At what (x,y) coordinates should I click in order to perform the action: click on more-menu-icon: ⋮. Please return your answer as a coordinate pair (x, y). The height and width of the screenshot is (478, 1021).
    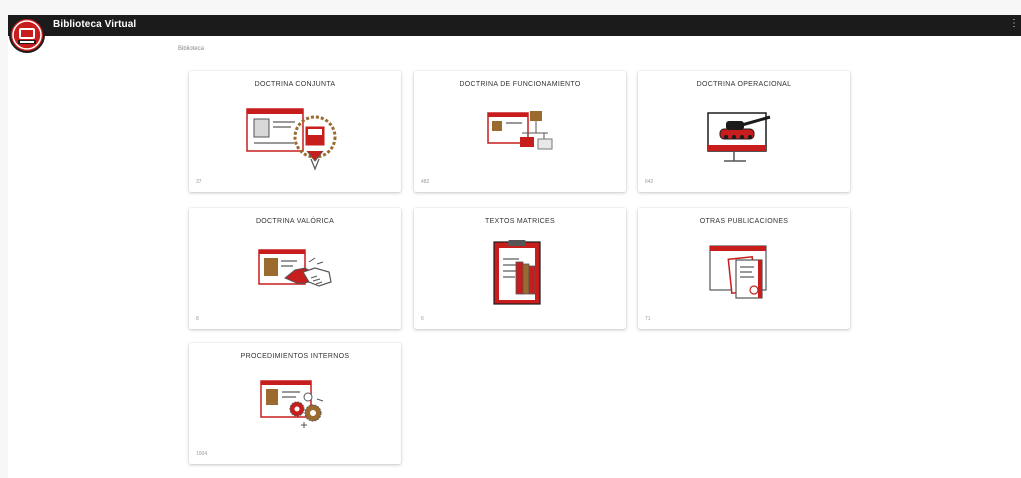
    Looking at the image, I should click on (1014, 23).